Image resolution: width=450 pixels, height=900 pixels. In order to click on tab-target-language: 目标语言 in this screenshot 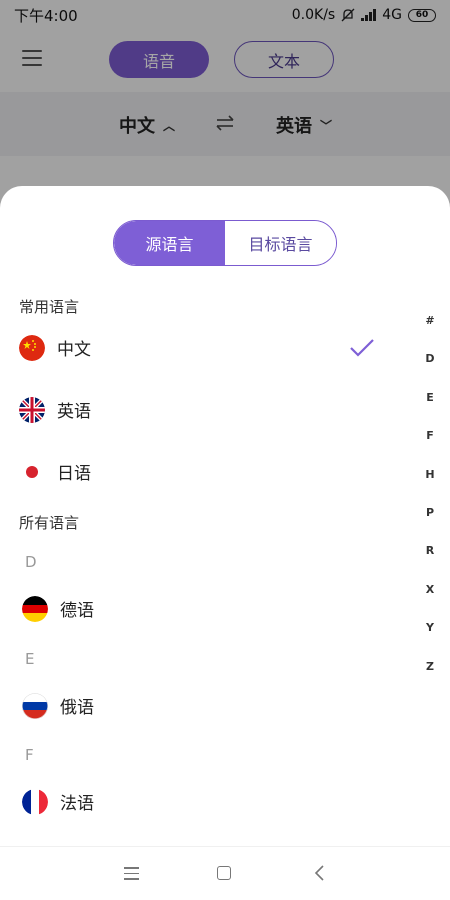, I will do `click(280, 243)`.